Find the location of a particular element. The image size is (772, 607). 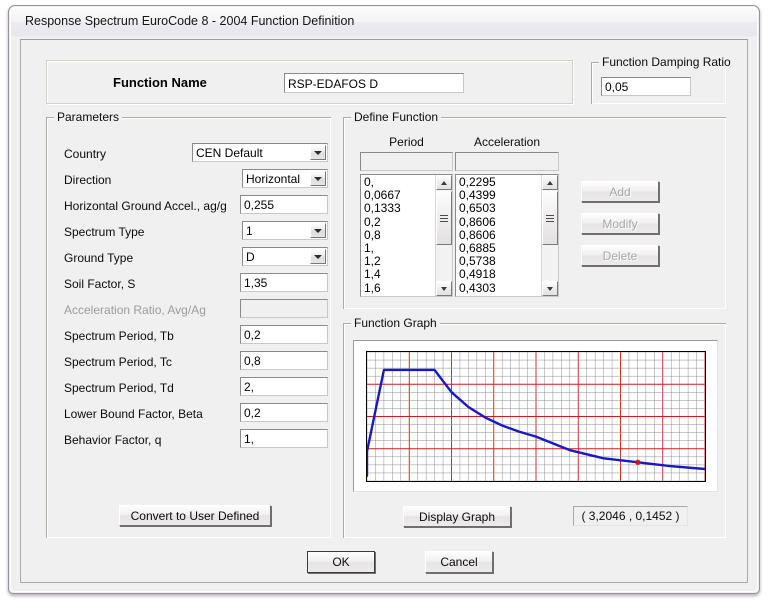

response-spectrum-plot is located at coordinates (536, 416).